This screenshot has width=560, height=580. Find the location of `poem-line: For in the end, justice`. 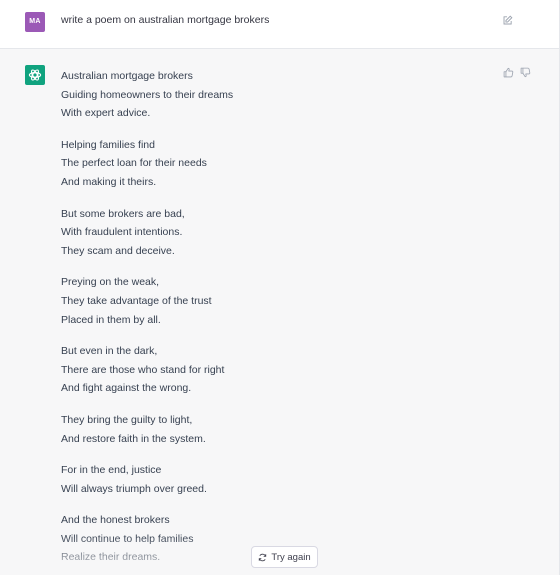

poem-line: For in the end, justice is located at coordinates (111, 470).